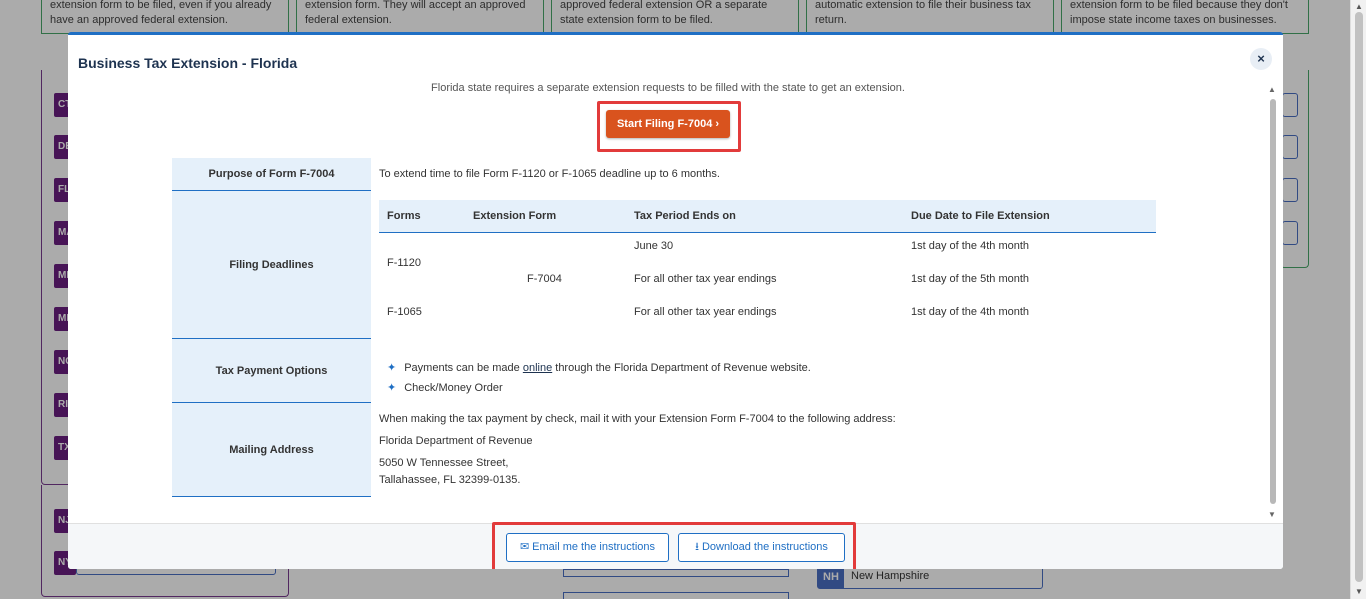 Image resolution: width=1366 pixels, height=599 pixels. Describe the element at coordinates (654, 246) in the screenshot. I see `period-cell: June 30` at that location.